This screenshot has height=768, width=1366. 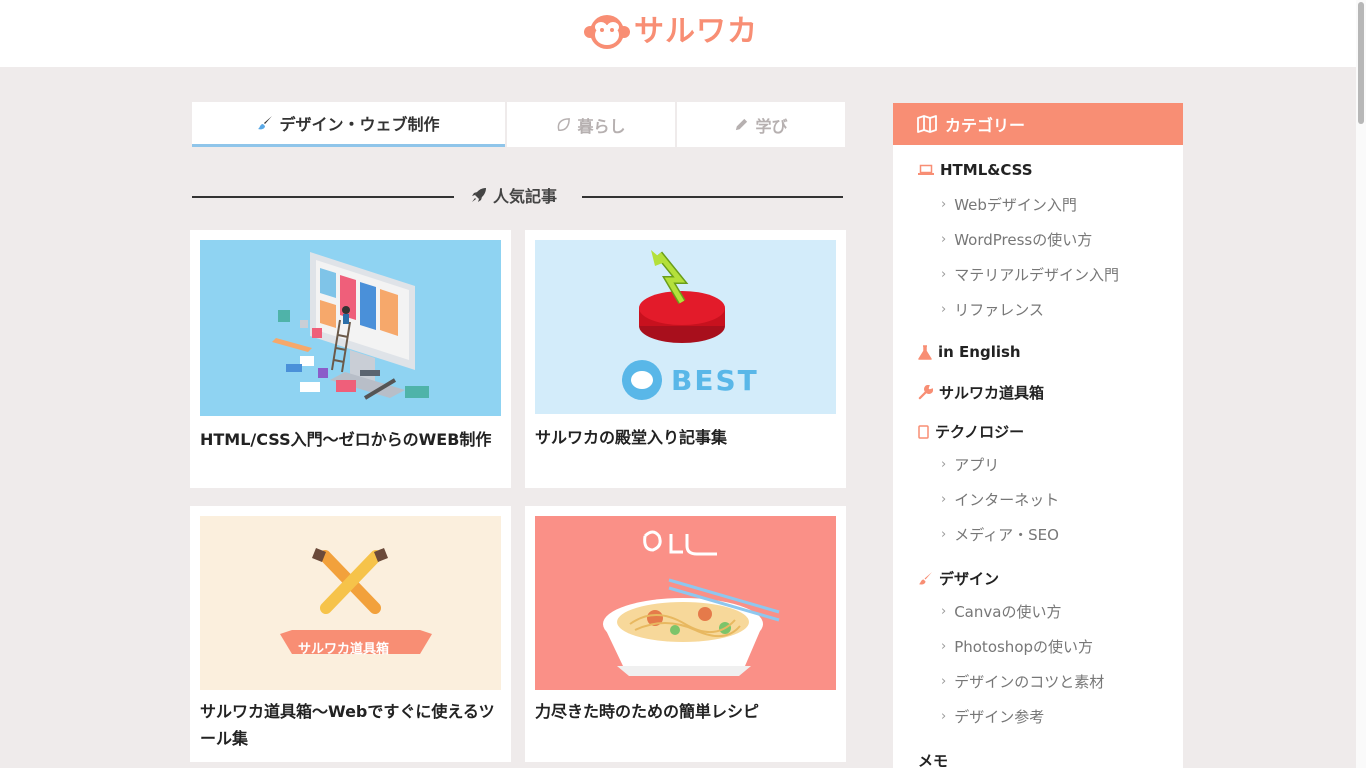 I want to click on subcategory-label: インターネット, so click(x=1007, y=500).